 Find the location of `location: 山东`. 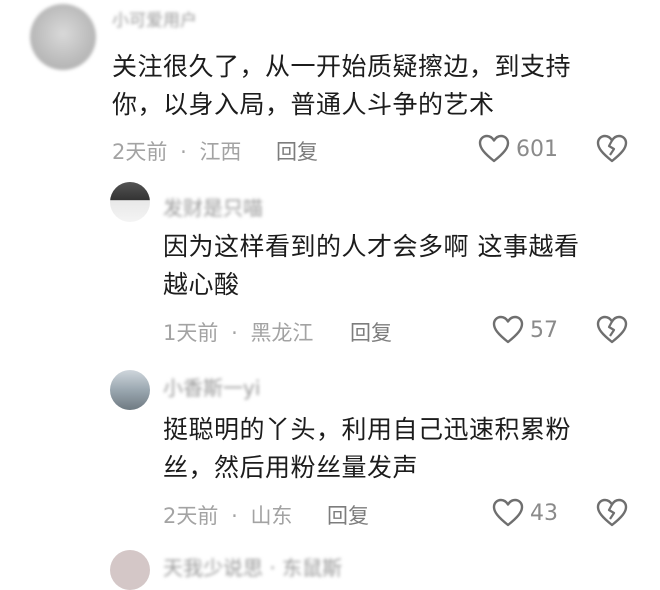

location: 山东 is located at coordinates (271, 516).